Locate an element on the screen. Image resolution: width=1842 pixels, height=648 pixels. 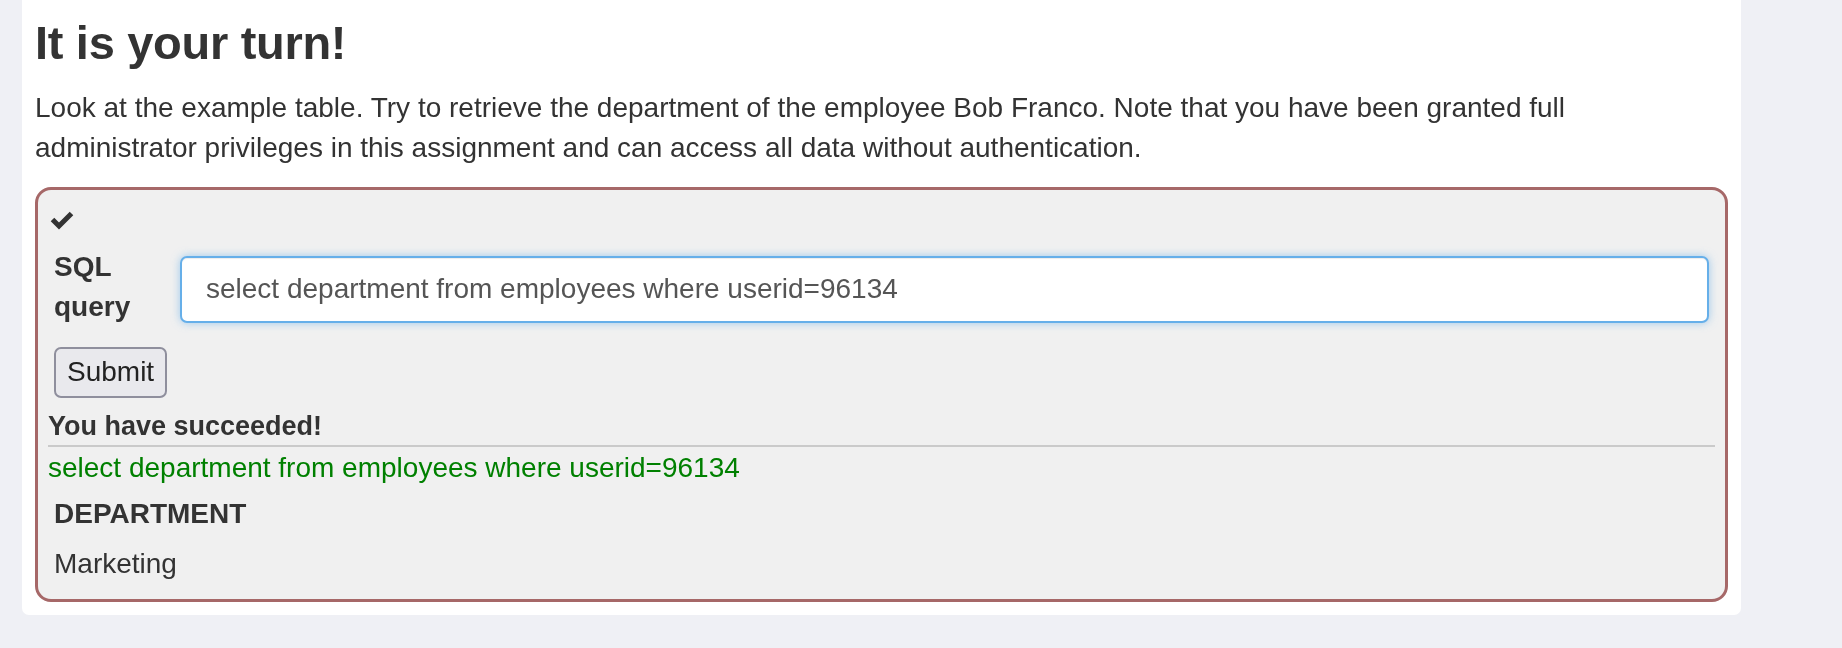
column-header: DEPARTMENT is located at coordinates (150, 513).